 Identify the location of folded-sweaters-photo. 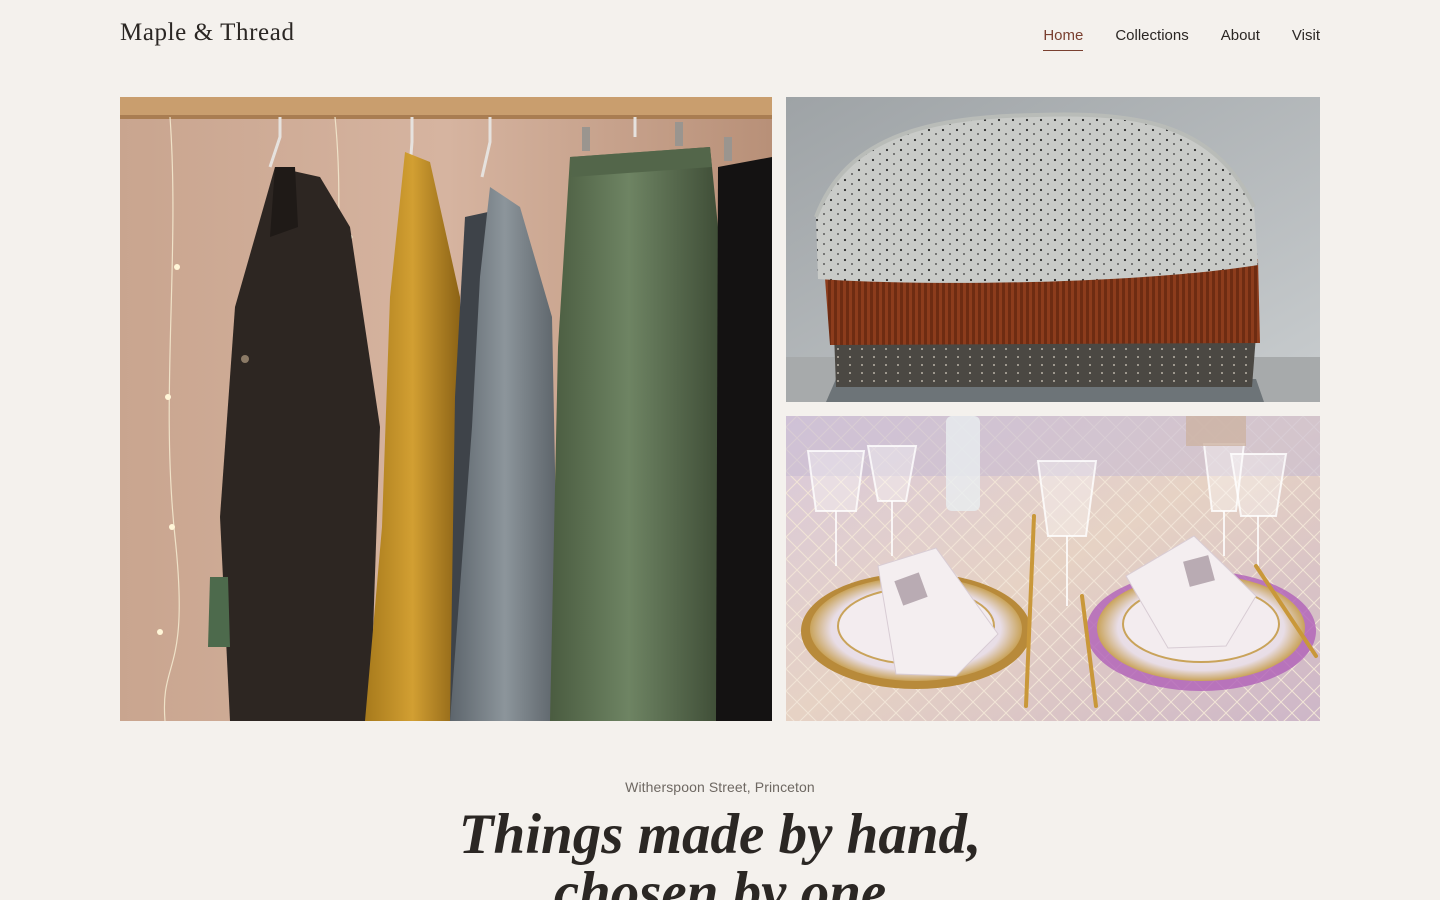
(1053, 249).